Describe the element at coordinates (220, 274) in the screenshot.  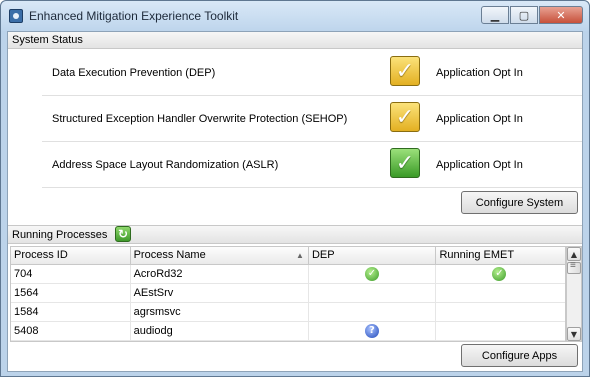
I see `cell-process-name: AcroRd32` at that location.